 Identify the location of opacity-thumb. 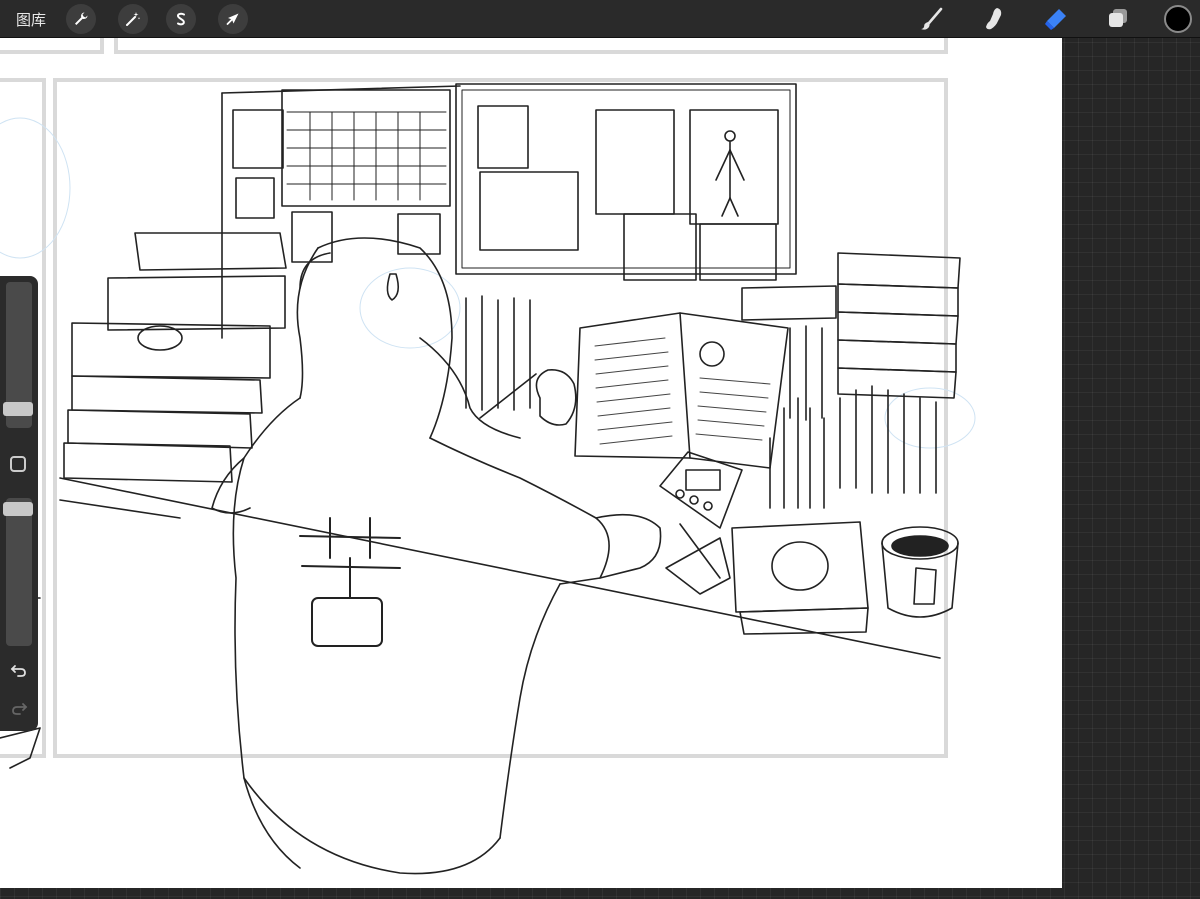
(18, 509).